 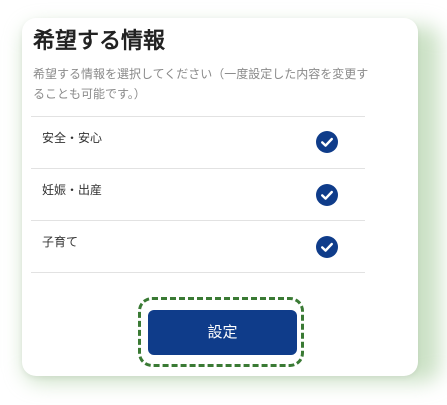 I want to click on option-label: 安全・安心, so click(x=72, y=138).